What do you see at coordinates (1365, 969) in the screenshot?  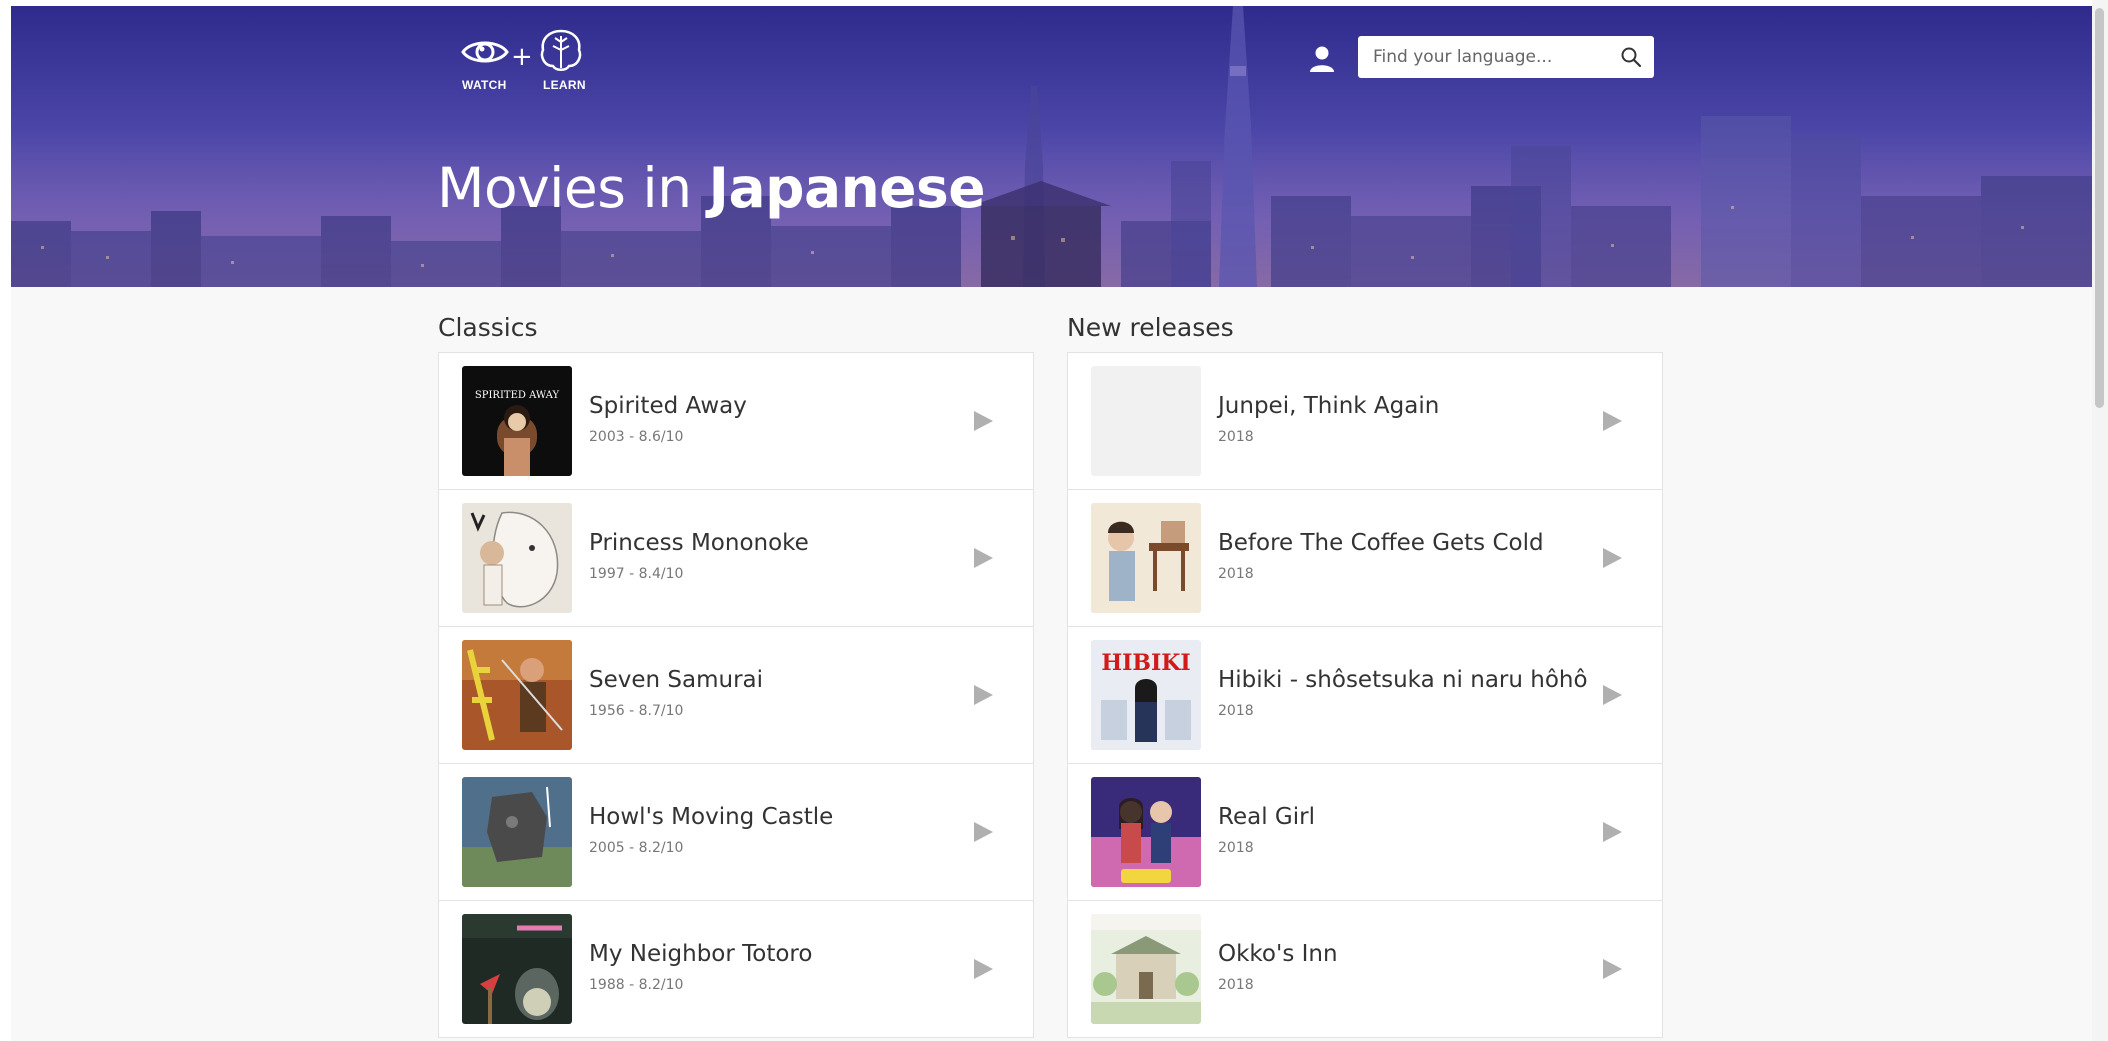 I see `movie-item-okkos-inn: Okko's Inn 2018` at bounding box center [1365, 969].